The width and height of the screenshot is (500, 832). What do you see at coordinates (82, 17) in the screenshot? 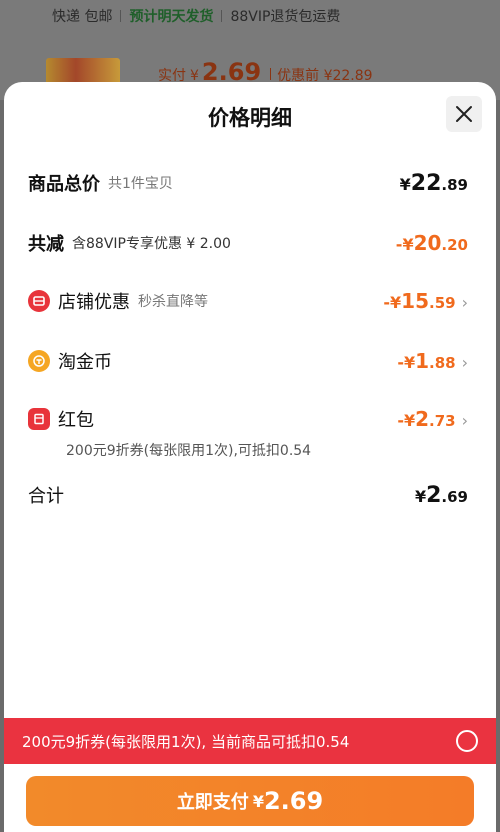
I see `shipping-text: 快递 包邮` at bounding box center [82, 17].